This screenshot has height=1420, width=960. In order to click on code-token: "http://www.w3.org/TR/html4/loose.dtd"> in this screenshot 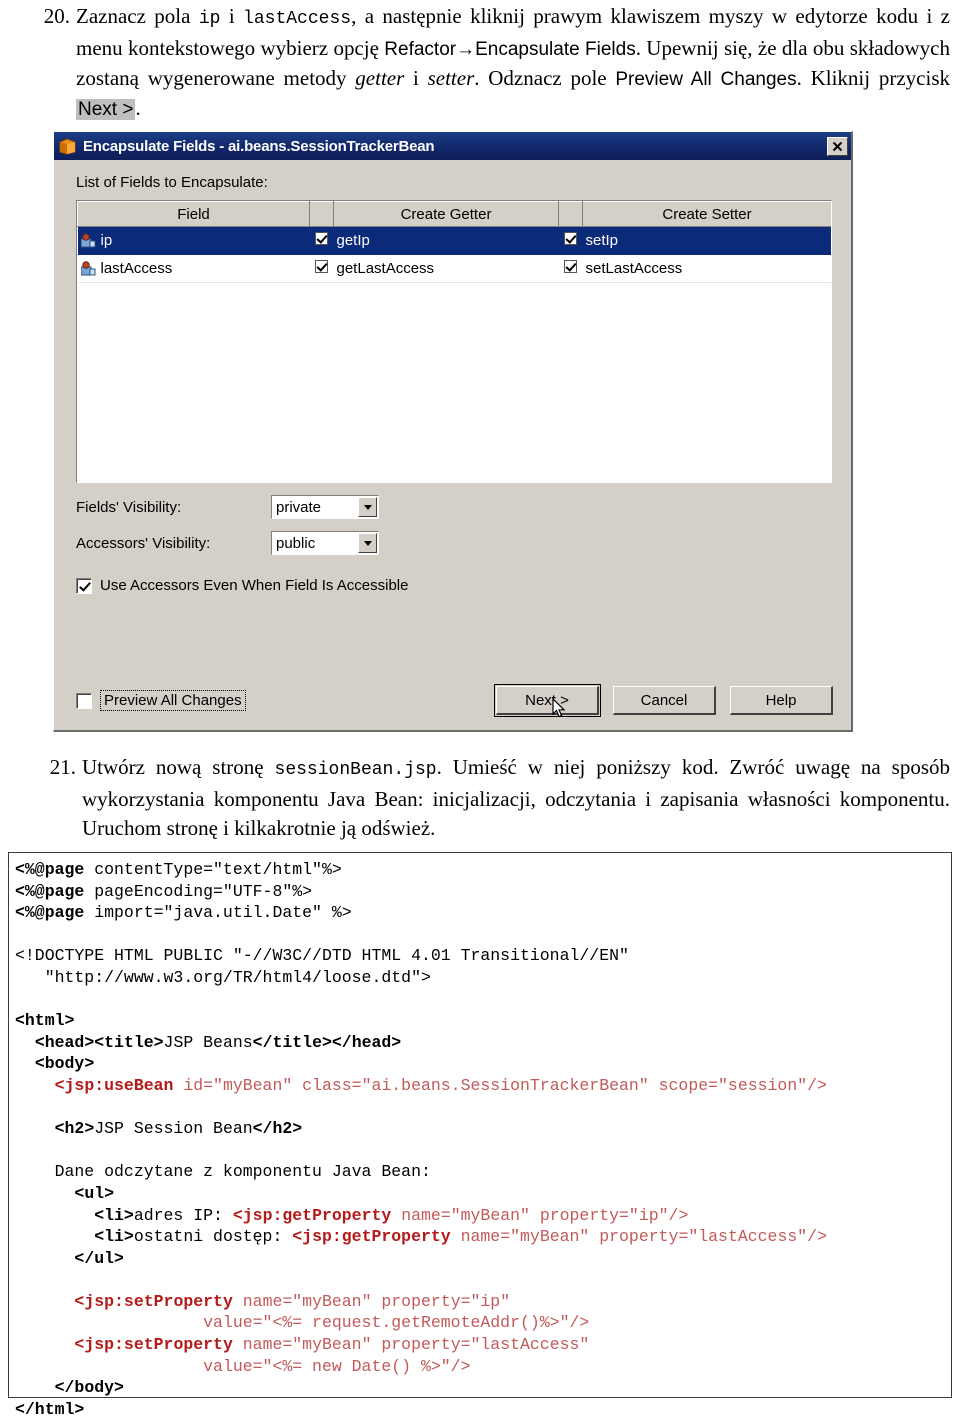, I will do `click(223, 977)`.